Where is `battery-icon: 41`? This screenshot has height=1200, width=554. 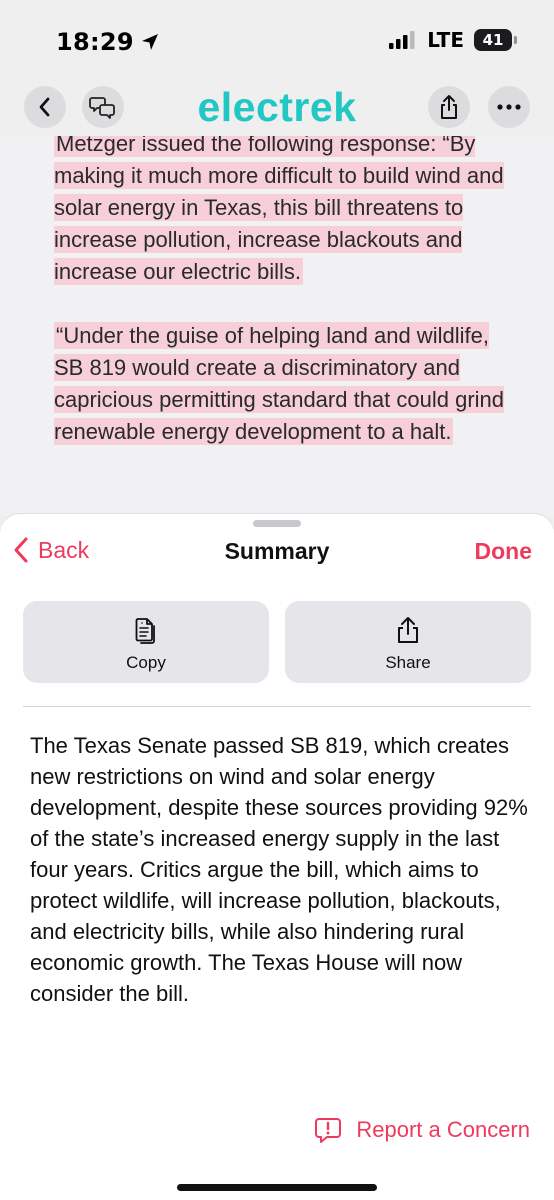 battery-icon: 41 is located at coordinates (495, 40).